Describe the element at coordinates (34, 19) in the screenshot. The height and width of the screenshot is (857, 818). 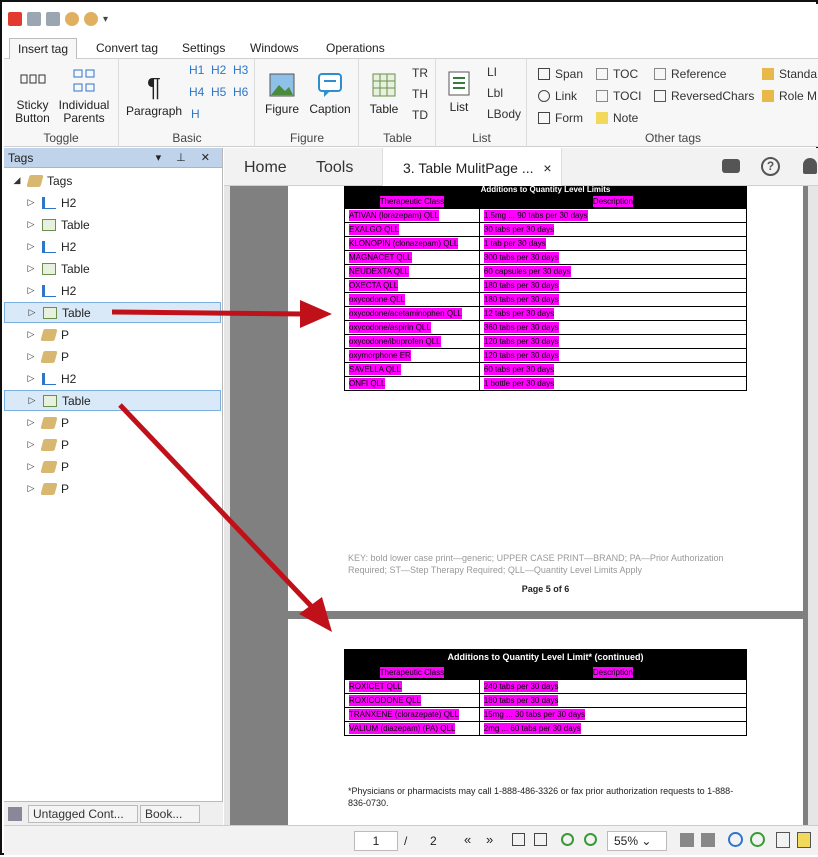
I see `save-icon` at that location.